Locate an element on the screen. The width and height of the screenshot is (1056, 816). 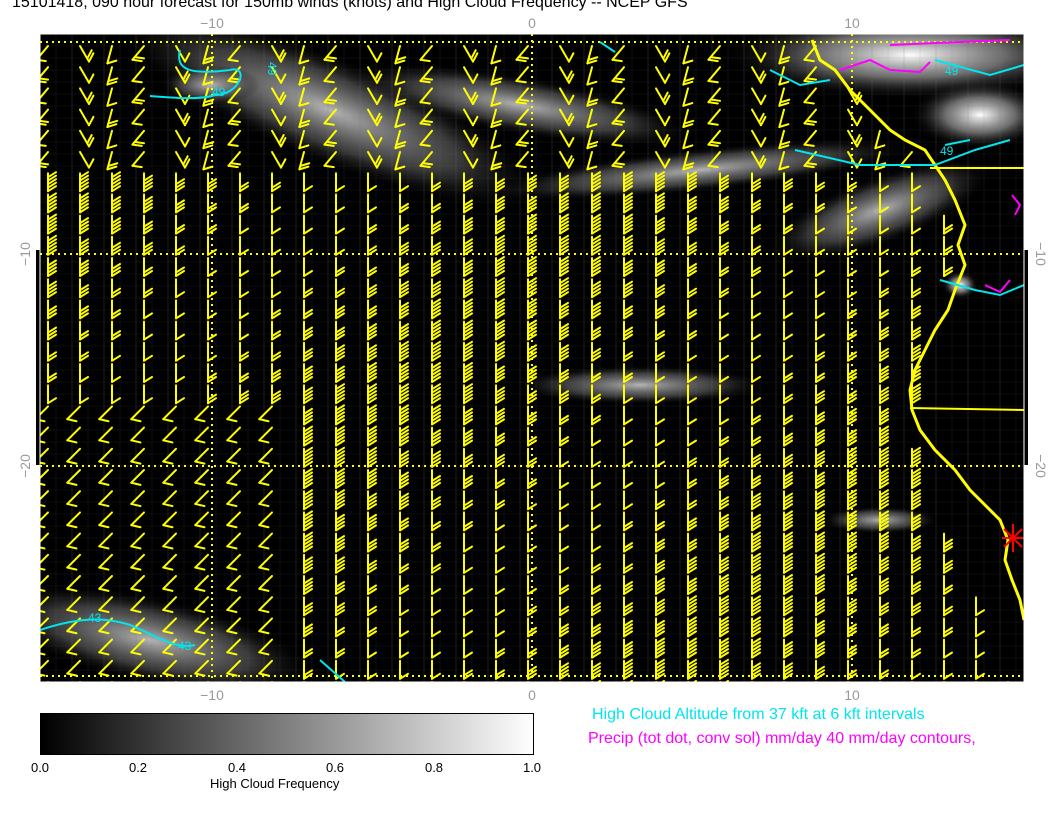
top-tick-label: 10 is located at coordinates (852, 23).